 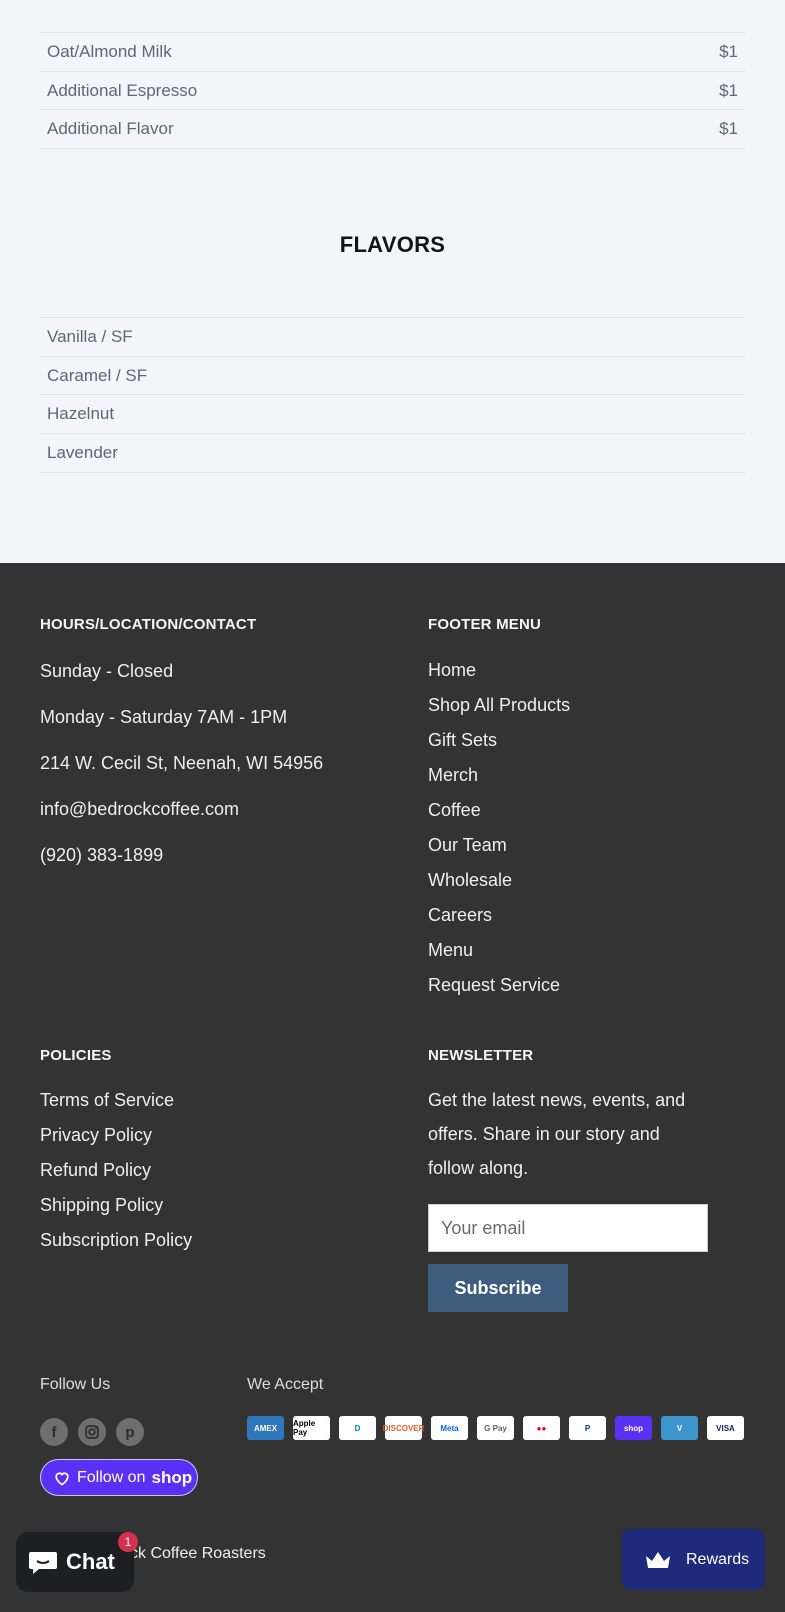 What do you see at coordinates (148, 624) in the screenshot?
I see `contact-heading: HOURS/LOCATION/CONTACT` at bounding box center [148, 624].